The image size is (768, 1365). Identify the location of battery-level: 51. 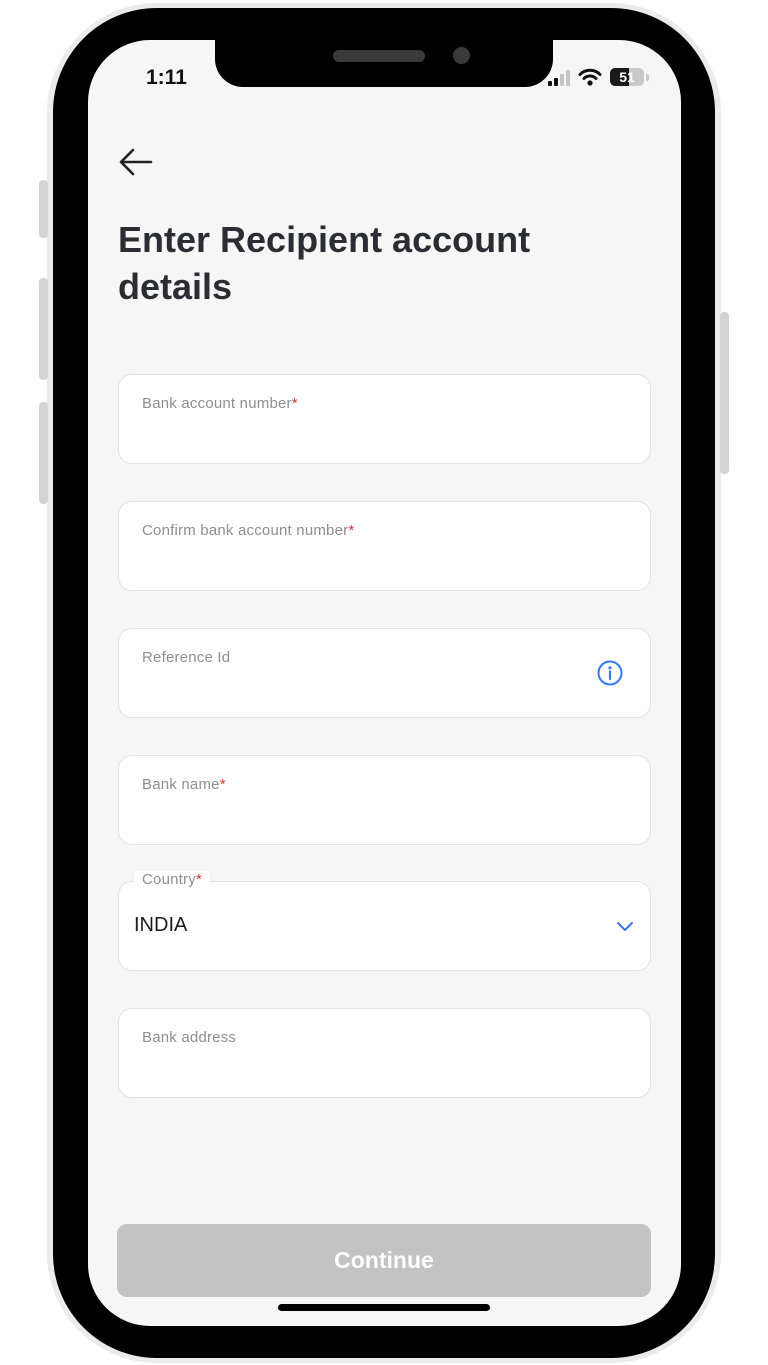
(627, 77).